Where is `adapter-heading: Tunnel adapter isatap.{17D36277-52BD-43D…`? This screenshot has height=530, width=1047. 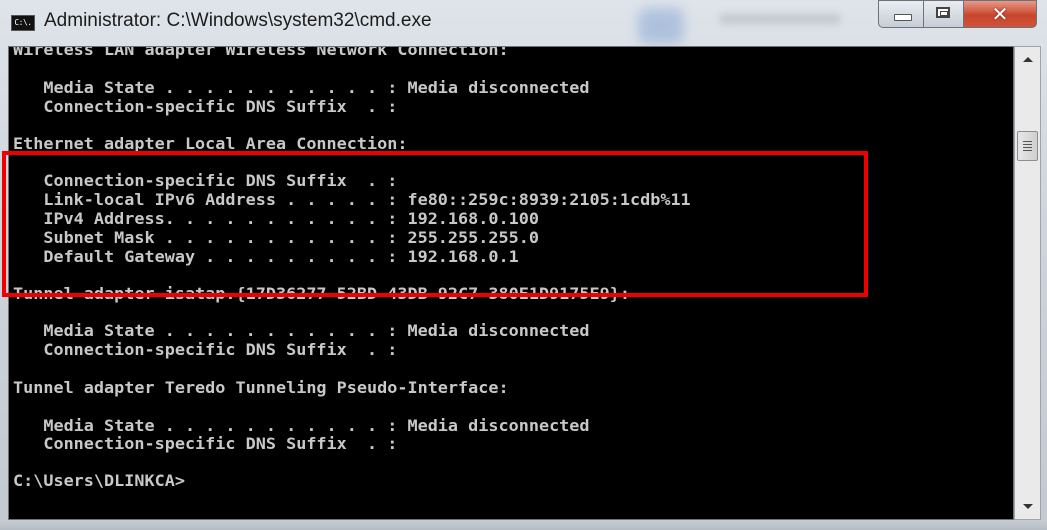
adapter-heading: Tunnel adapter isatap.{17D36277-52BD-43D… is located at coordinates (321, 293).